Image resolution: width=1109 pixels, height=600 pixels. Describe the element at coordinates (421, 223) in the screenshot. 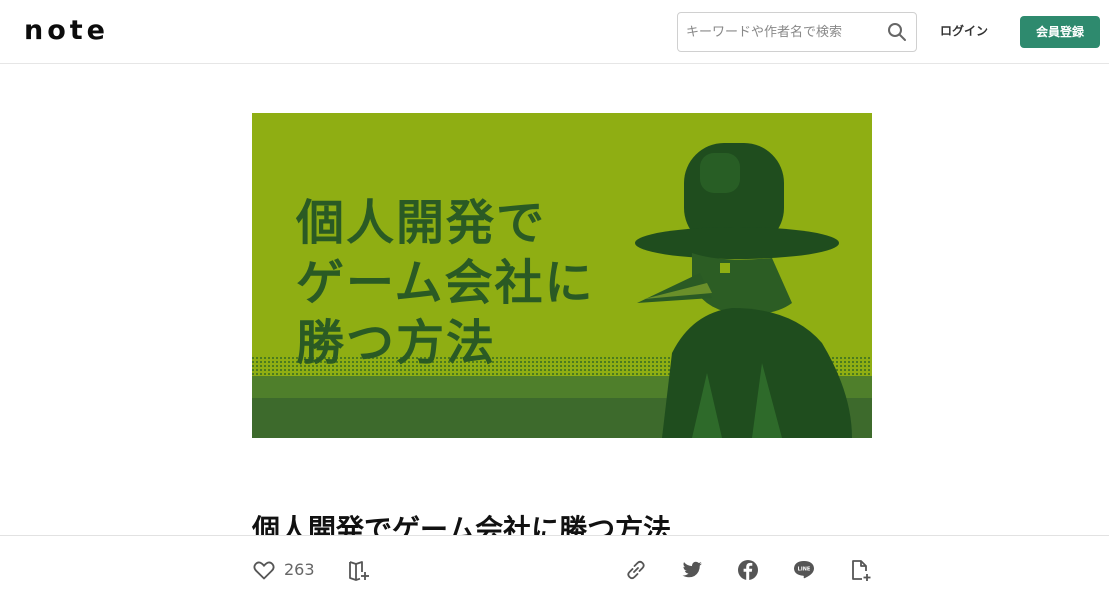

I see `hero-title-line: 個人開発で` at that location.